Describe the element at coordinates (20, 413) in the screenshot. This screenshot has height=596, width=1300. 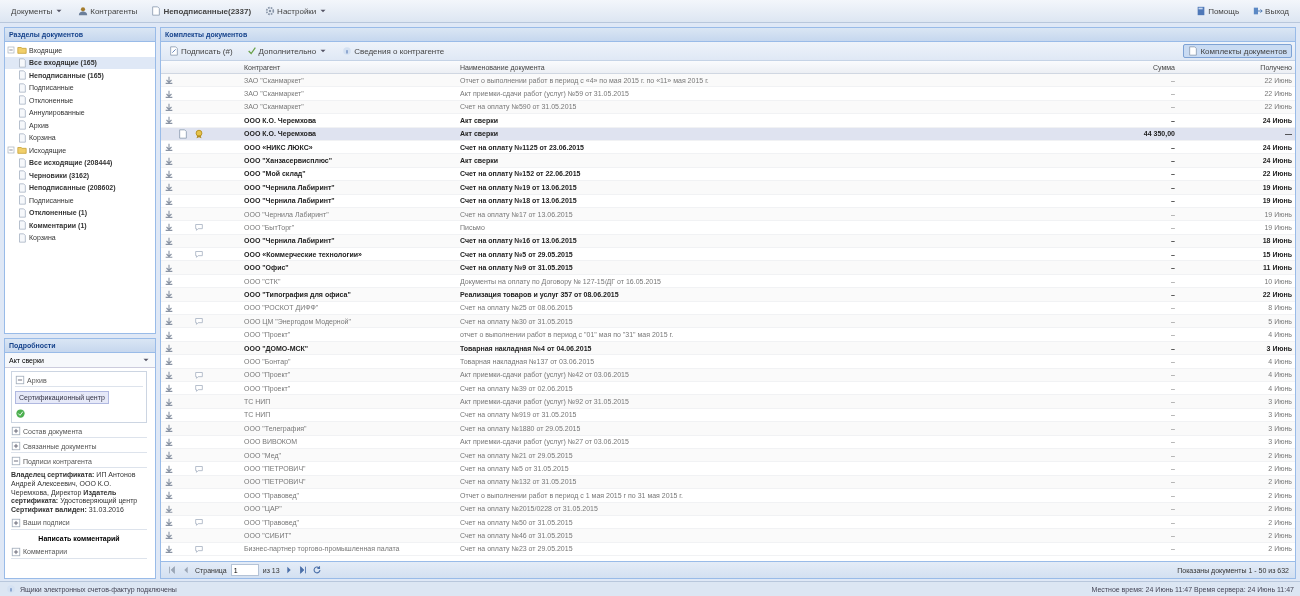
I see `checkmark-circle-icon` at that location.